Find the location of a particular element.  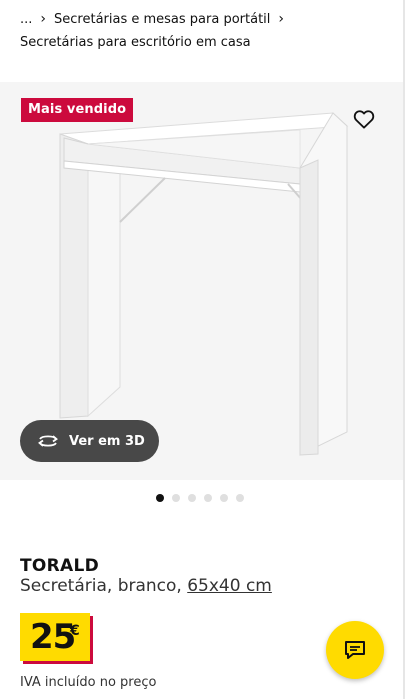

breadcrumb-category: Secretárias e mesas para portátil is located at coordinates (162, 19).